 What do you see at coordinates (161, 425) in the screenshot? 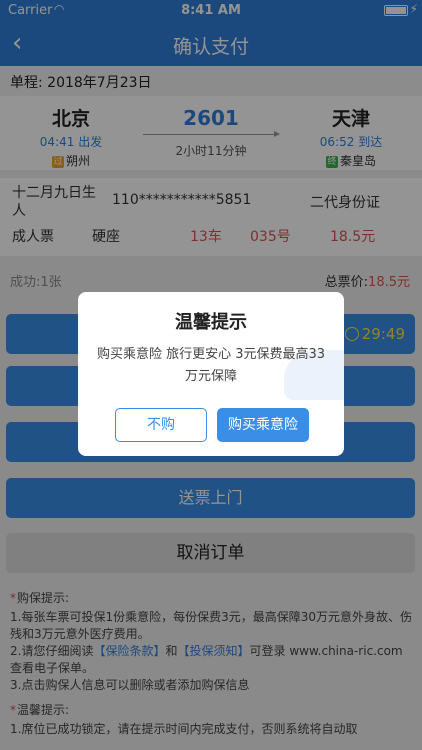
I see `decline-insurance-button: 不购` at bounding box center [161, 425].